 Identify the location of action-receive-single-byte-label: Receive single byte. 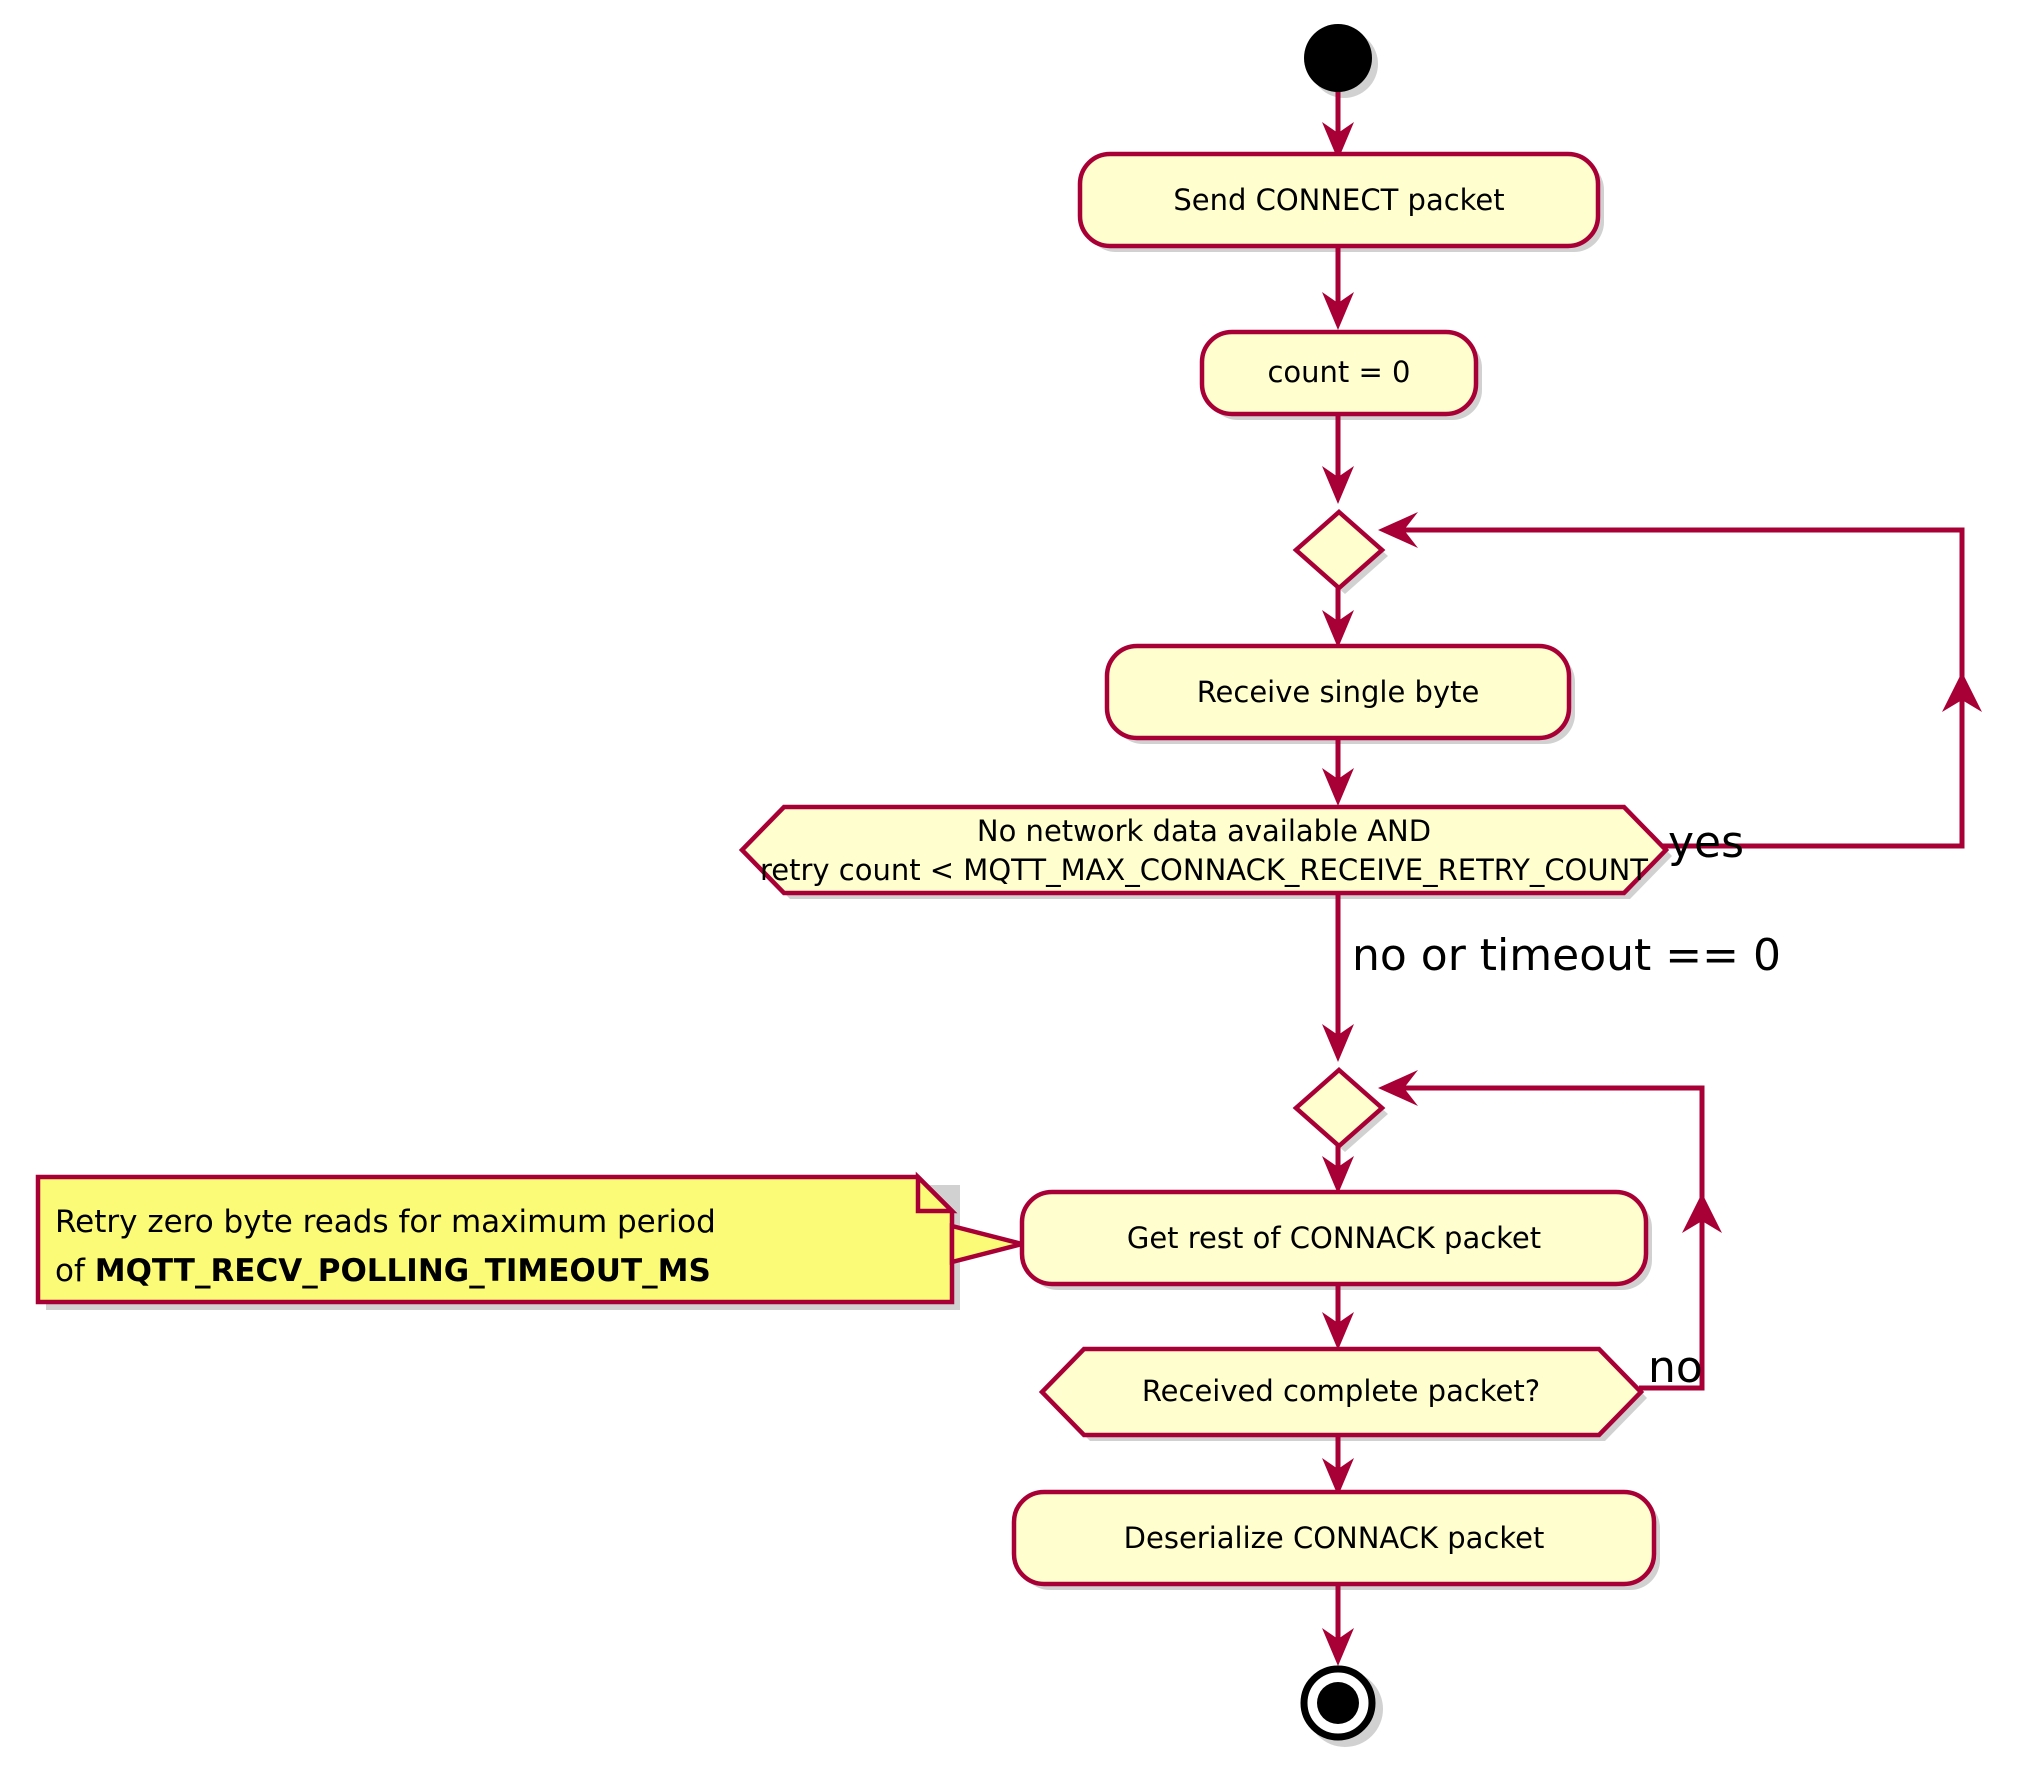
(1338, 692).